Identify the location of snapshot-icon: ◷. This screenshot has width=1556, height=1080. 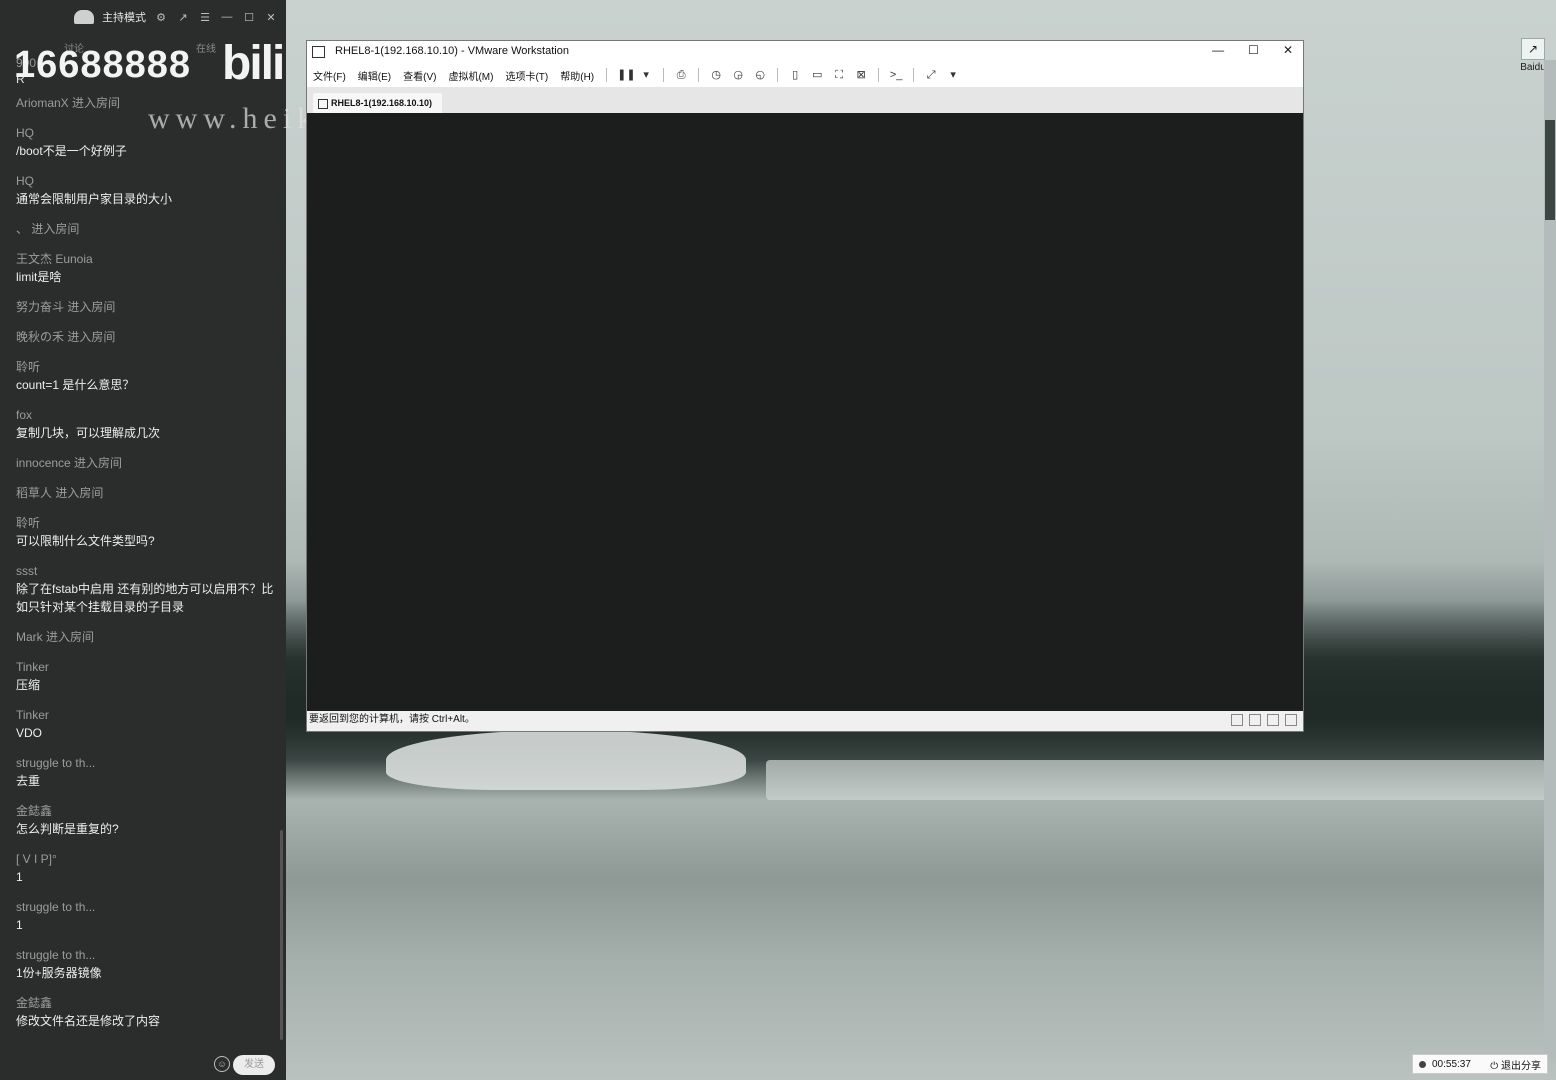
(716, 75).